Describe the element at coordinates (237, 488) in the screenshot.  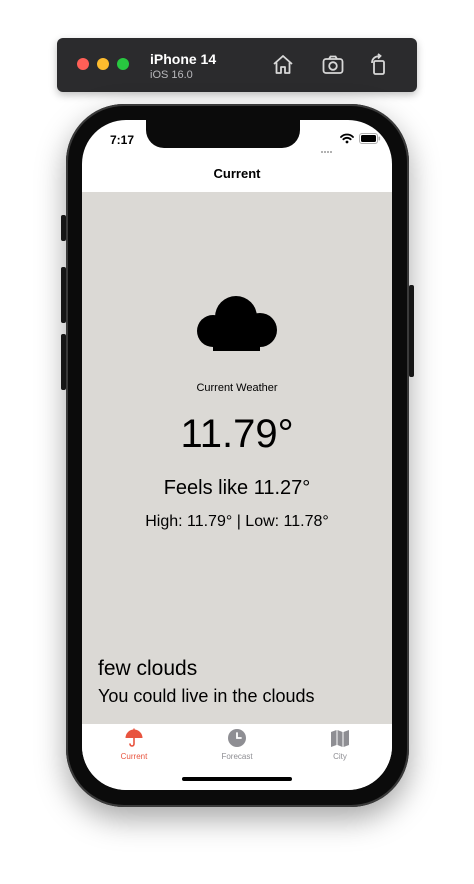
I see `feels-like: Feels like 11.27°` at that location.